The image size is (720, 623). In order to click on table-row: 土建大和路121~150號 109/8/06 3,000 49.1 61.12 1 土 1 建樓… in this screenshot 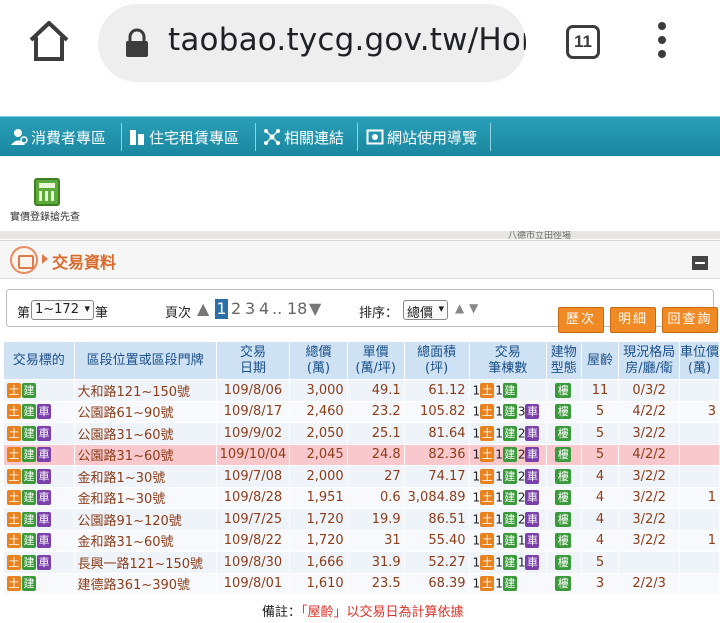, I will do `click(361, 390)`.